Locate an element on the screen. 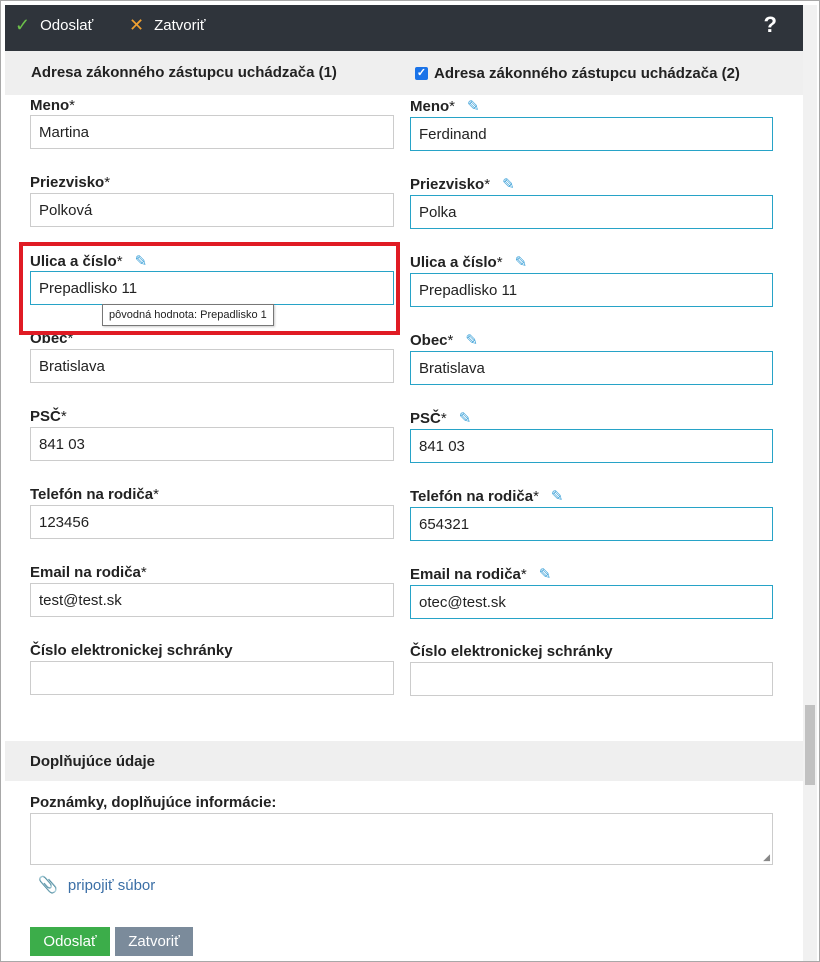  extra-section-header: Doplňujúce údaje is located at coordinates (404, 761).